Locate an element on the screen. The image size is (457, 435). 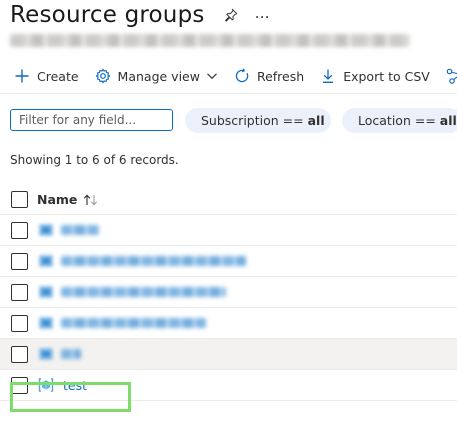
toolbar: Create Manage view Refresh Export to CSV is located at coordinates (235, 76).